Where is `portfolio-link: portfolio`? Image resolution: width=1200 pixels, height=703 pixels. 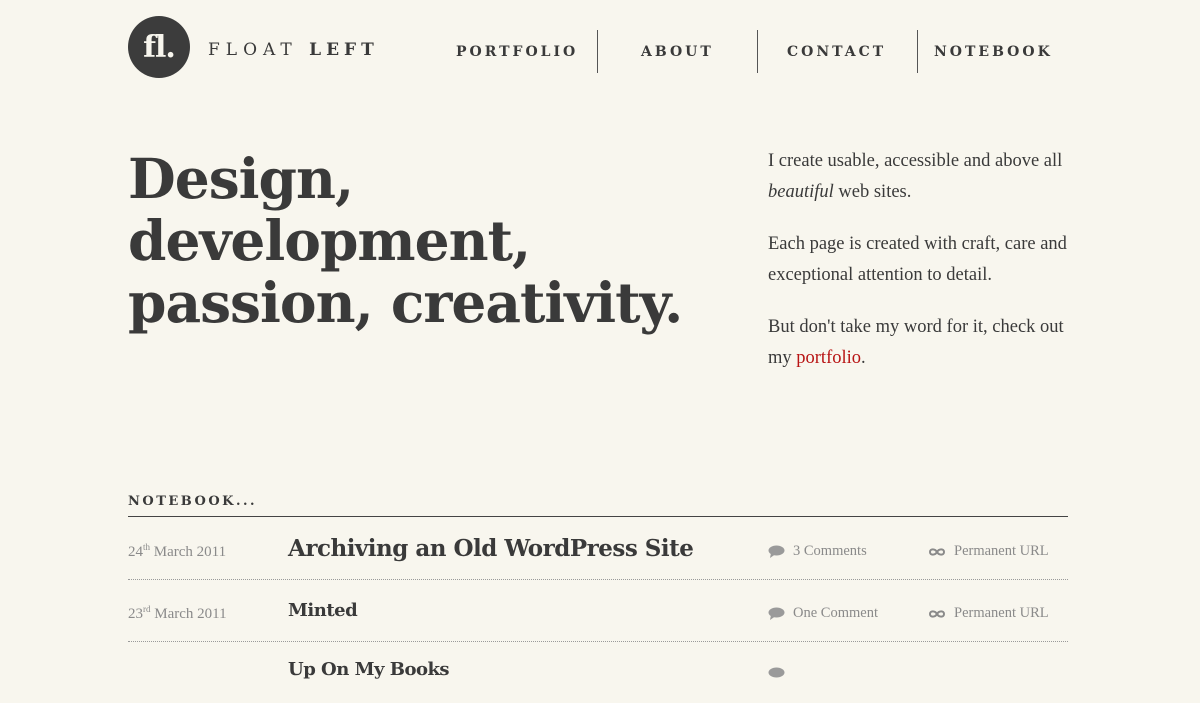 portfolio-link: portfolio is located at coordinates (828, 358).